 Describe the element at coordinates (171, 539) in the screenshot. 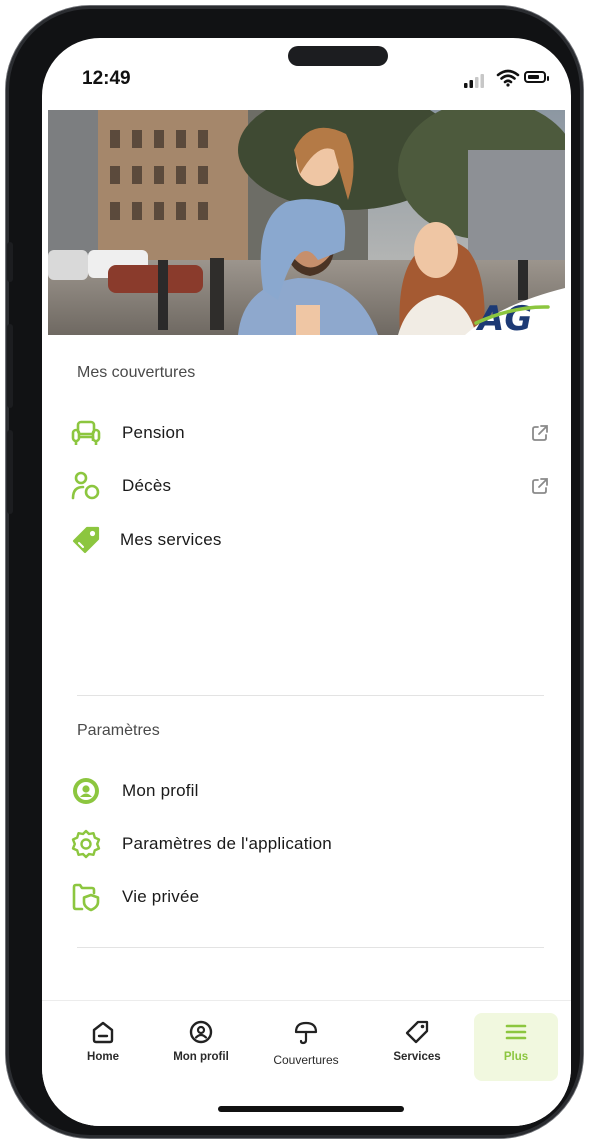

I see `menu-item-label: Mes services` at that location.